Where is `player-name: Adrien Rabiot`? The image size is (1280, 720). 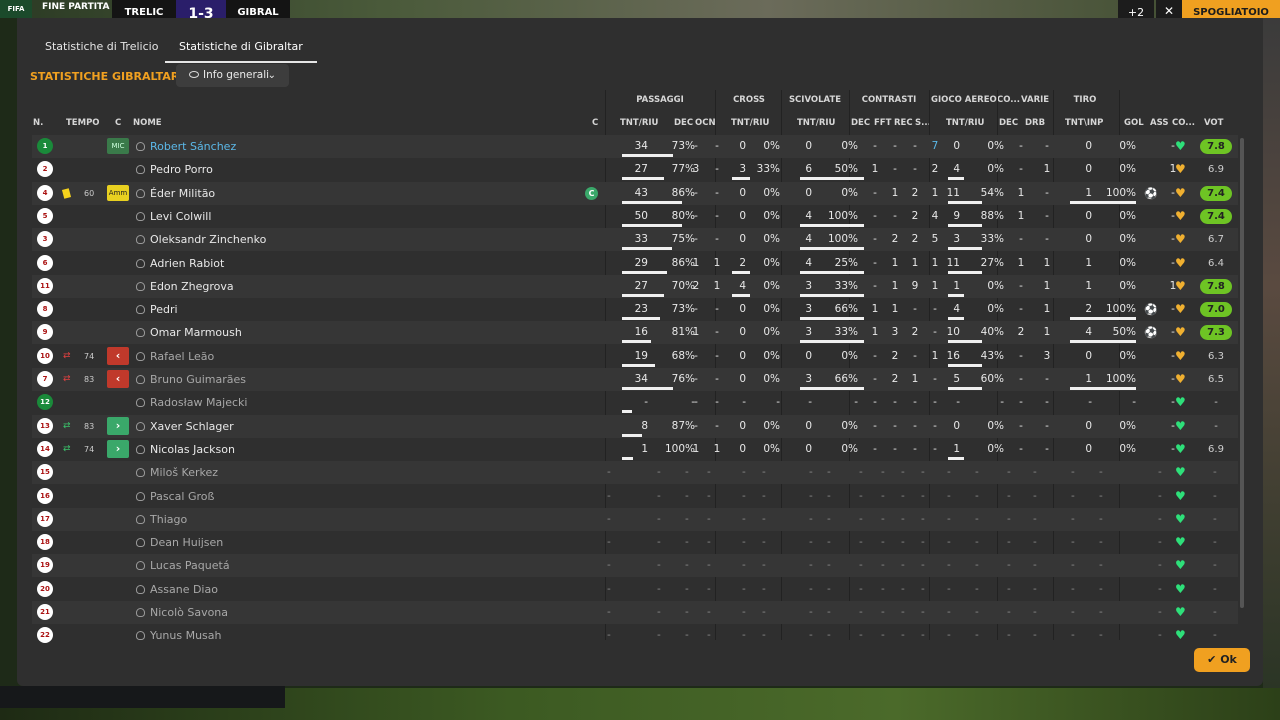
player-name: Adrien Rabiot is located at coordinates (187, 263).